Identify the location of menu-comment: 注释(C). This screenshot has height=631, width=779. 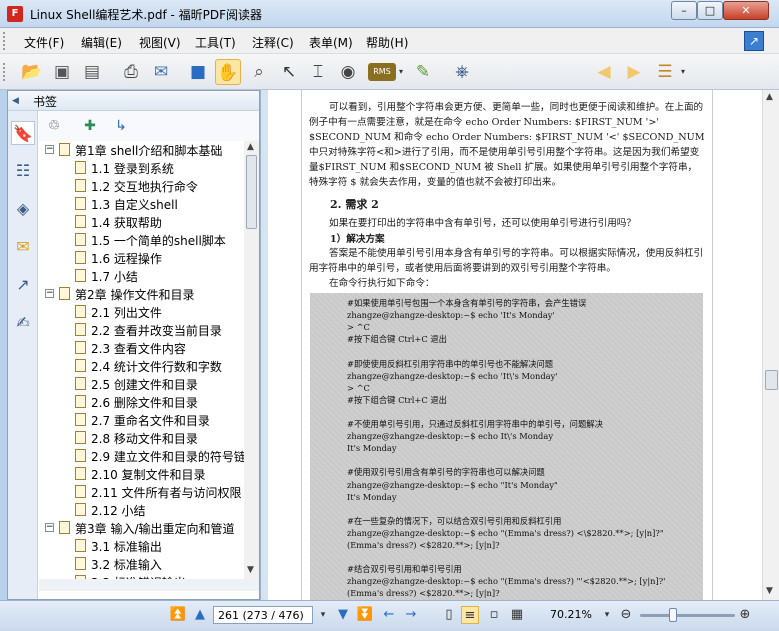
(273, 42).